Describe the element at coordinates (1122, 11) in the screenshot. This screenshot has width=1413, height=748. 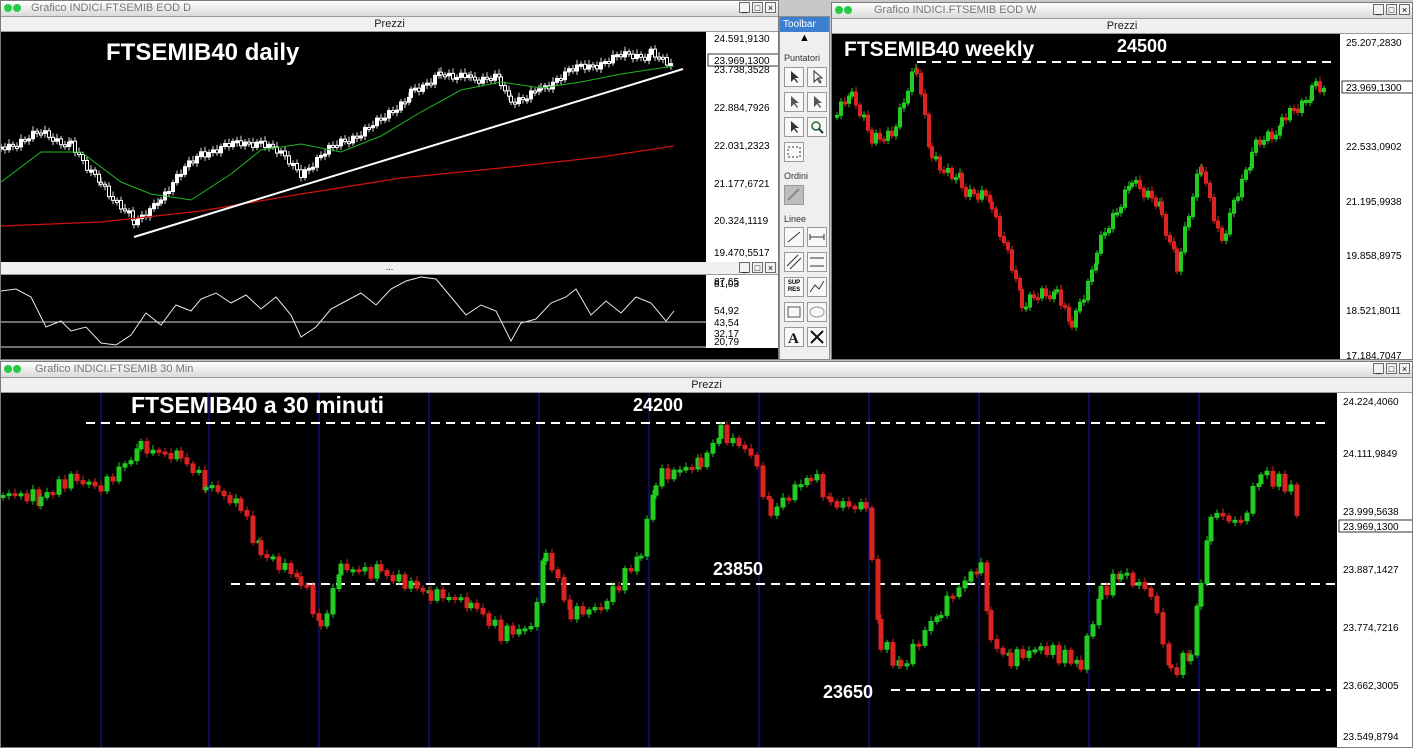
I see `weekly-window-titlebar: Grafico INDICI.FTSEMIB EOD W _ □ ×` at that location.